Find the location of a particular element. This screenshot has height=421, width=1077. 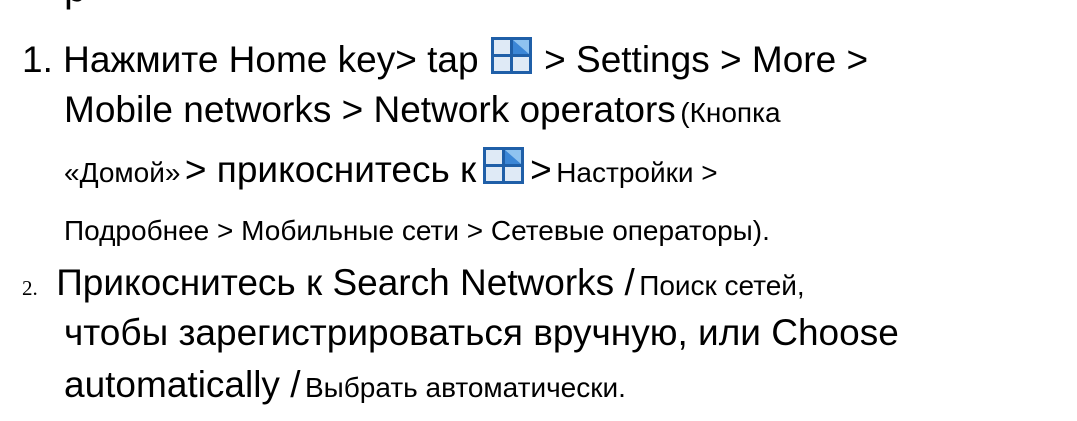

step1-line3-ru-b: Настройки > is located at coordinates (637, 172).